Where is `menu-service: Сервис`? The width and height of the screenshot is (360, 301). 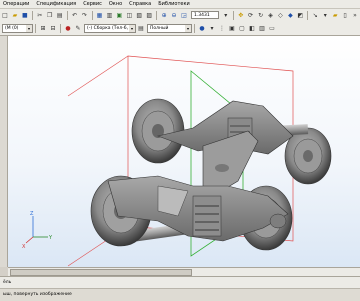
menu-service: Сервис is located at coordinates (92, 4).